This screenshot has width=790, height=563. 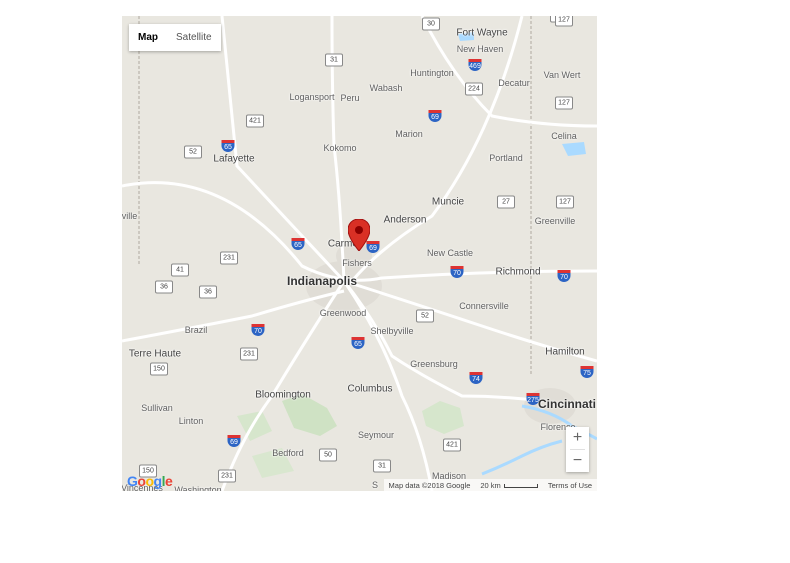 I want to click on google-logo-letter: G, so click(x=132, y=481).